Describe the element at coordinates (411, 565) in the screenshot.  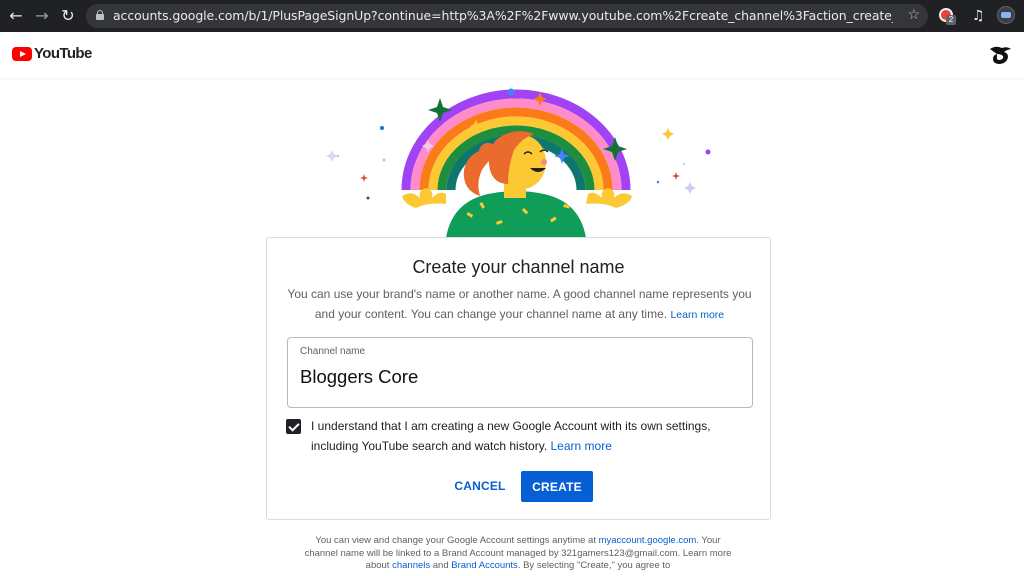
I see `channels-link: channels` at that location.